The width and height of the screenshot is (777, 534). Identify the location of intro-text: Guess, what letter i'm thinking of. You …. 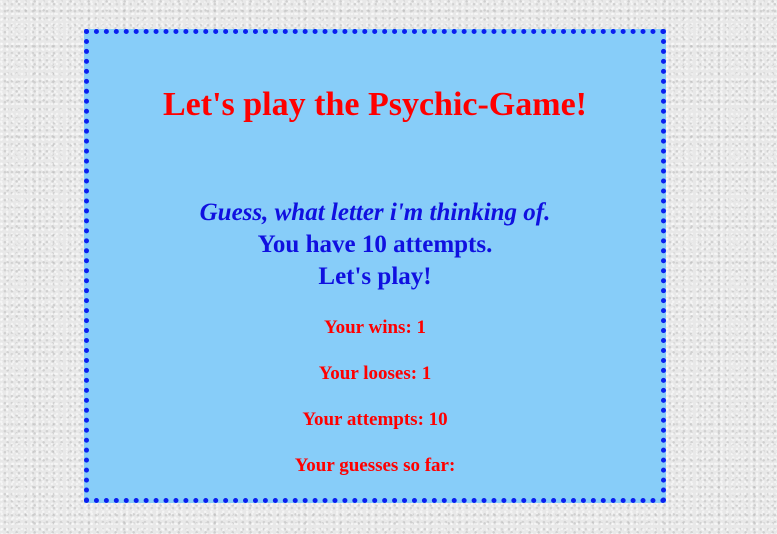
(375, 245).